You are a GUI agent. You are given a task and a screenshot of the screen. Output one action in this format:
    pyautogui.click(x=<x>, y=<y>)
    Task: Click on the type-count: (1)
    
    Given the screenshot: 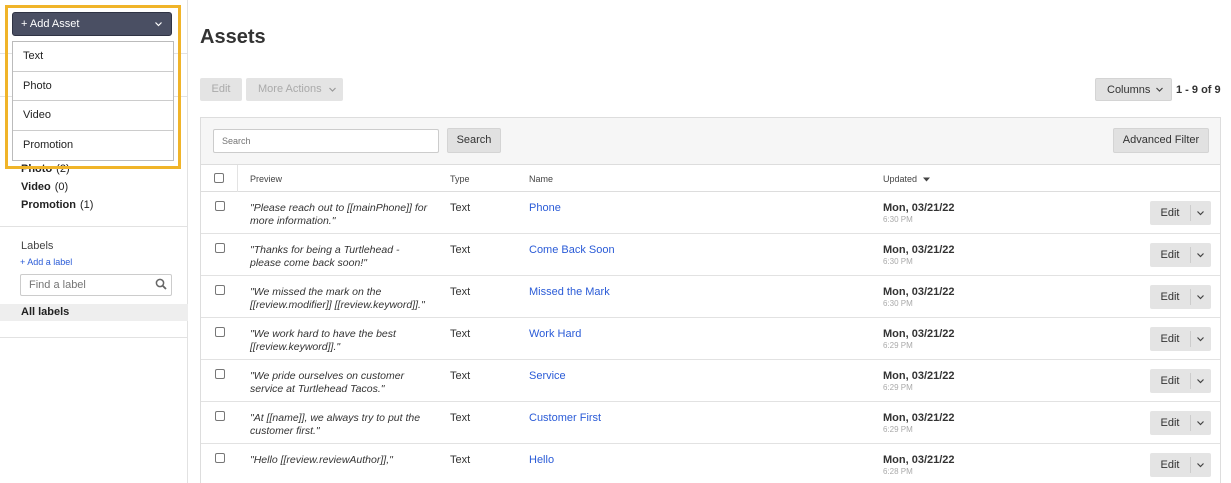 What is the action you would take?
    pyautogui.click(x=87, y=205)
    